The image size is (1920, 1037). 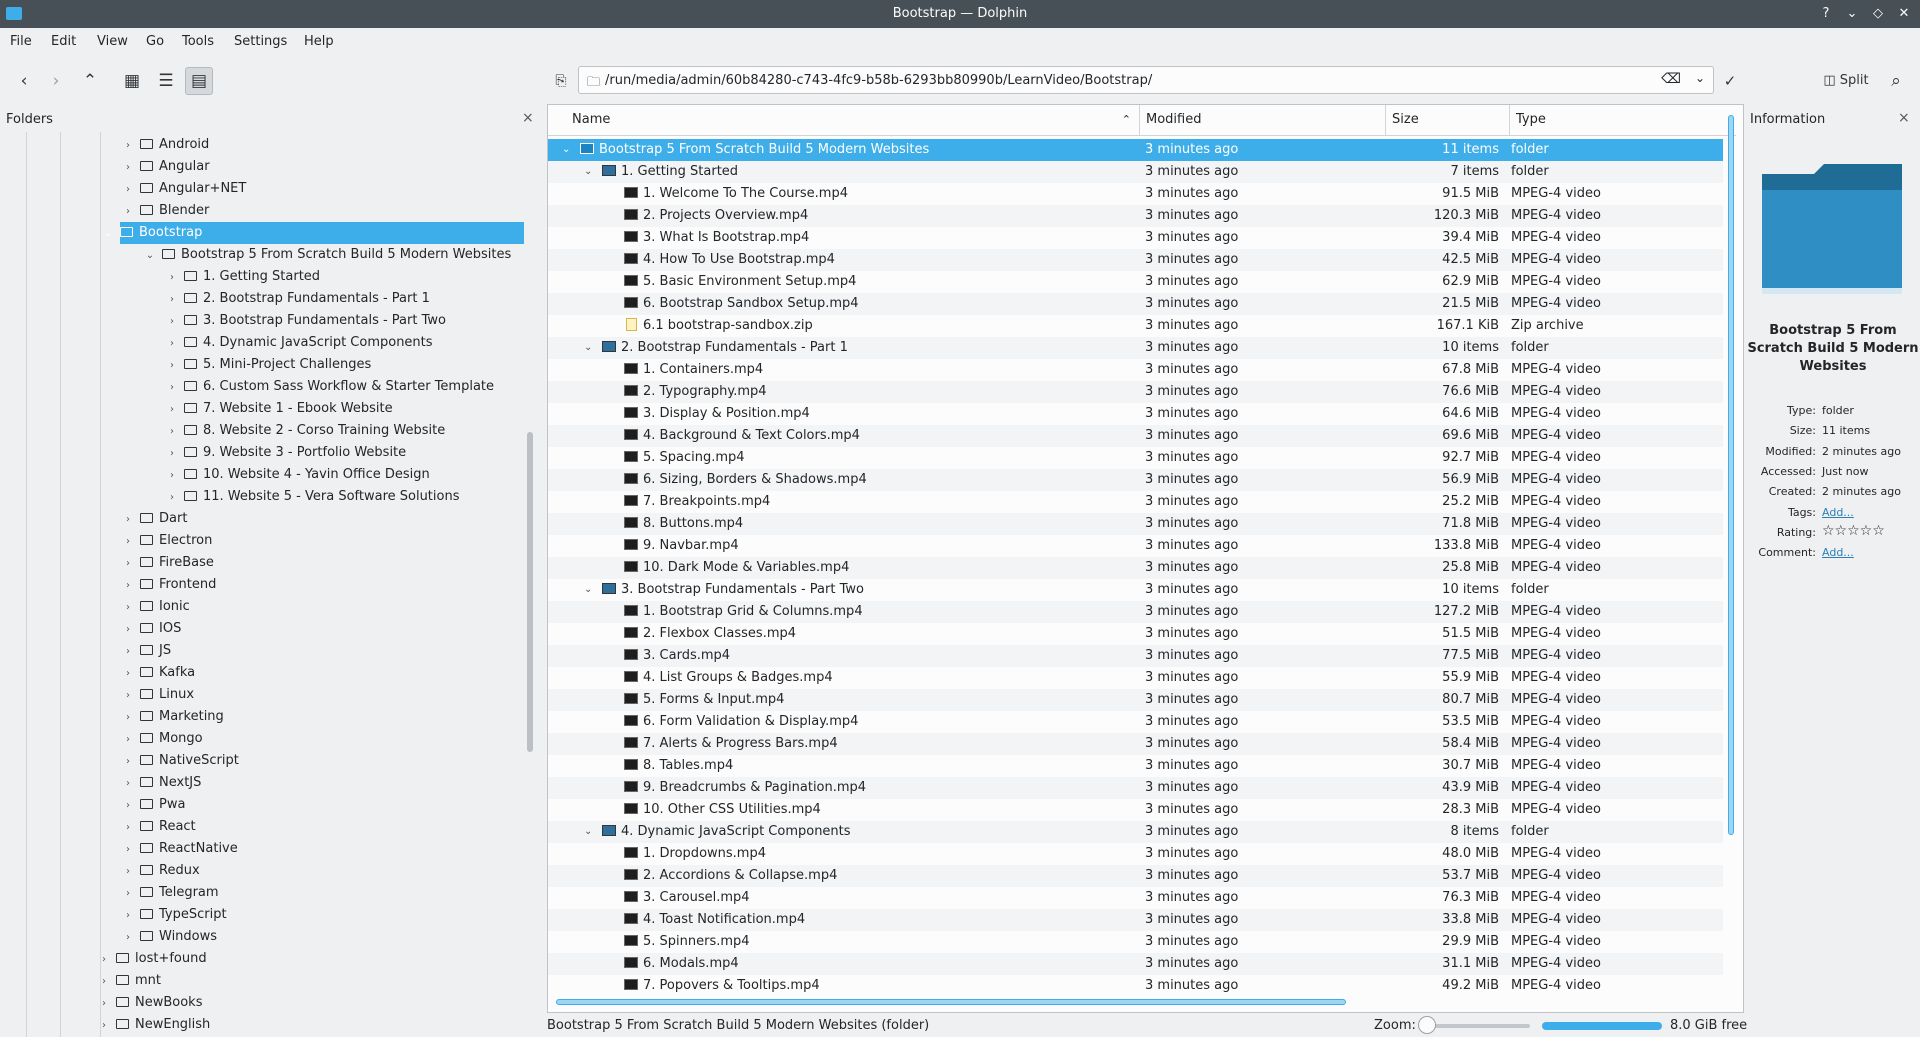 What do you see at coordinates (1896, 81) in the screenshot?
I see `search-icon: ⌕` at bounding box center [1896, 81].